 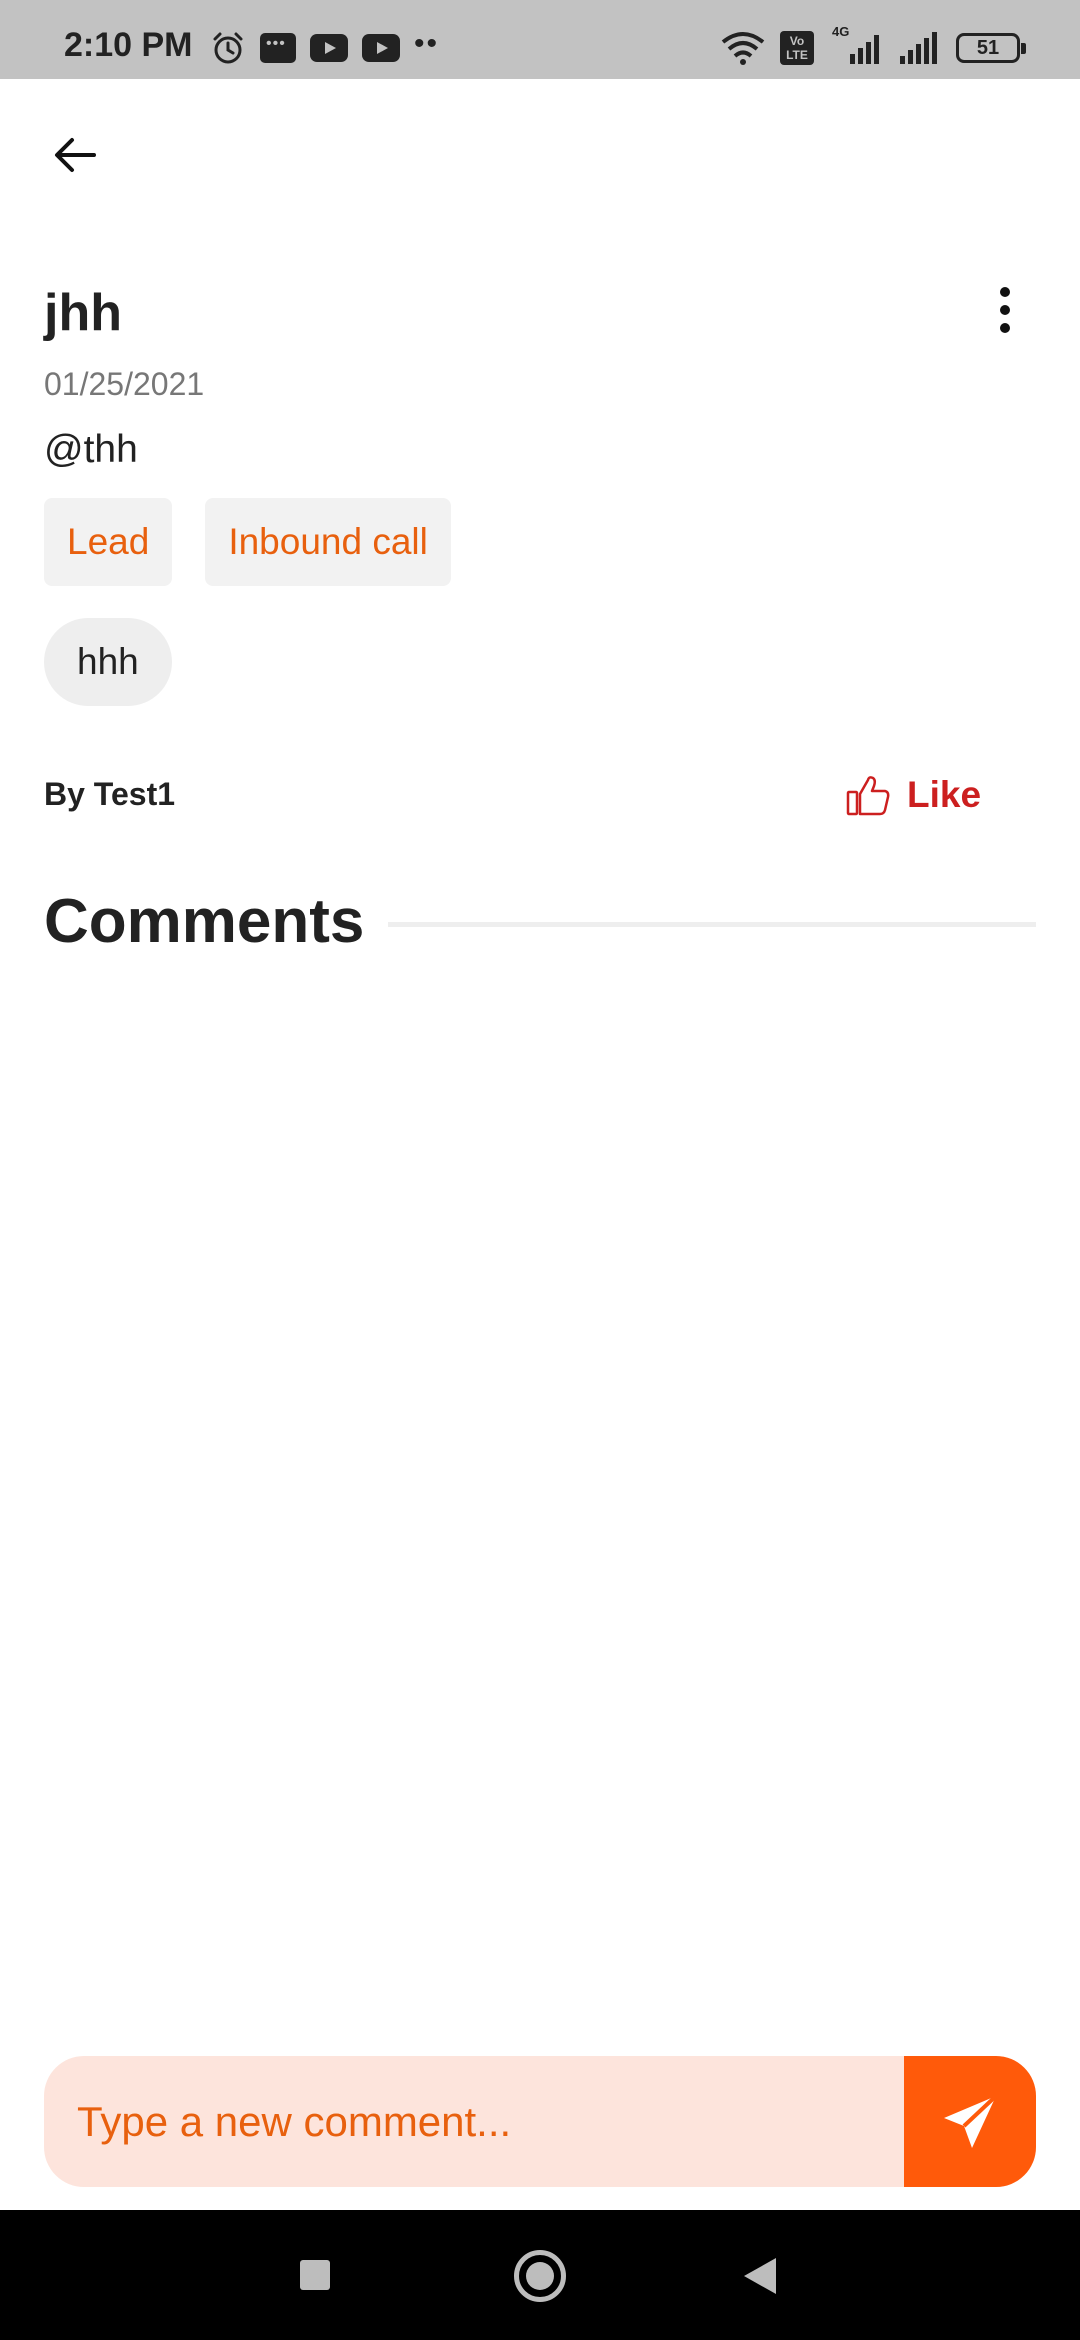 I want to click on system-nav-bar, so click(x=540, y=2275).